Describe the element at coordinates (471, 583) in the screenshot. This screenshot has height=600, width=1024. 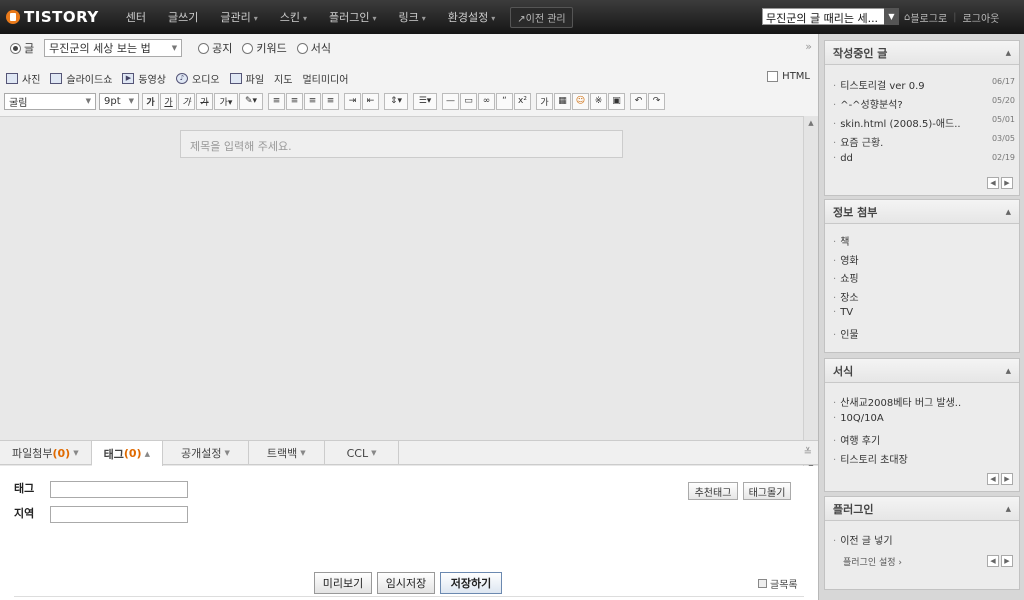
I see `save-button: 저장하기` at that location.